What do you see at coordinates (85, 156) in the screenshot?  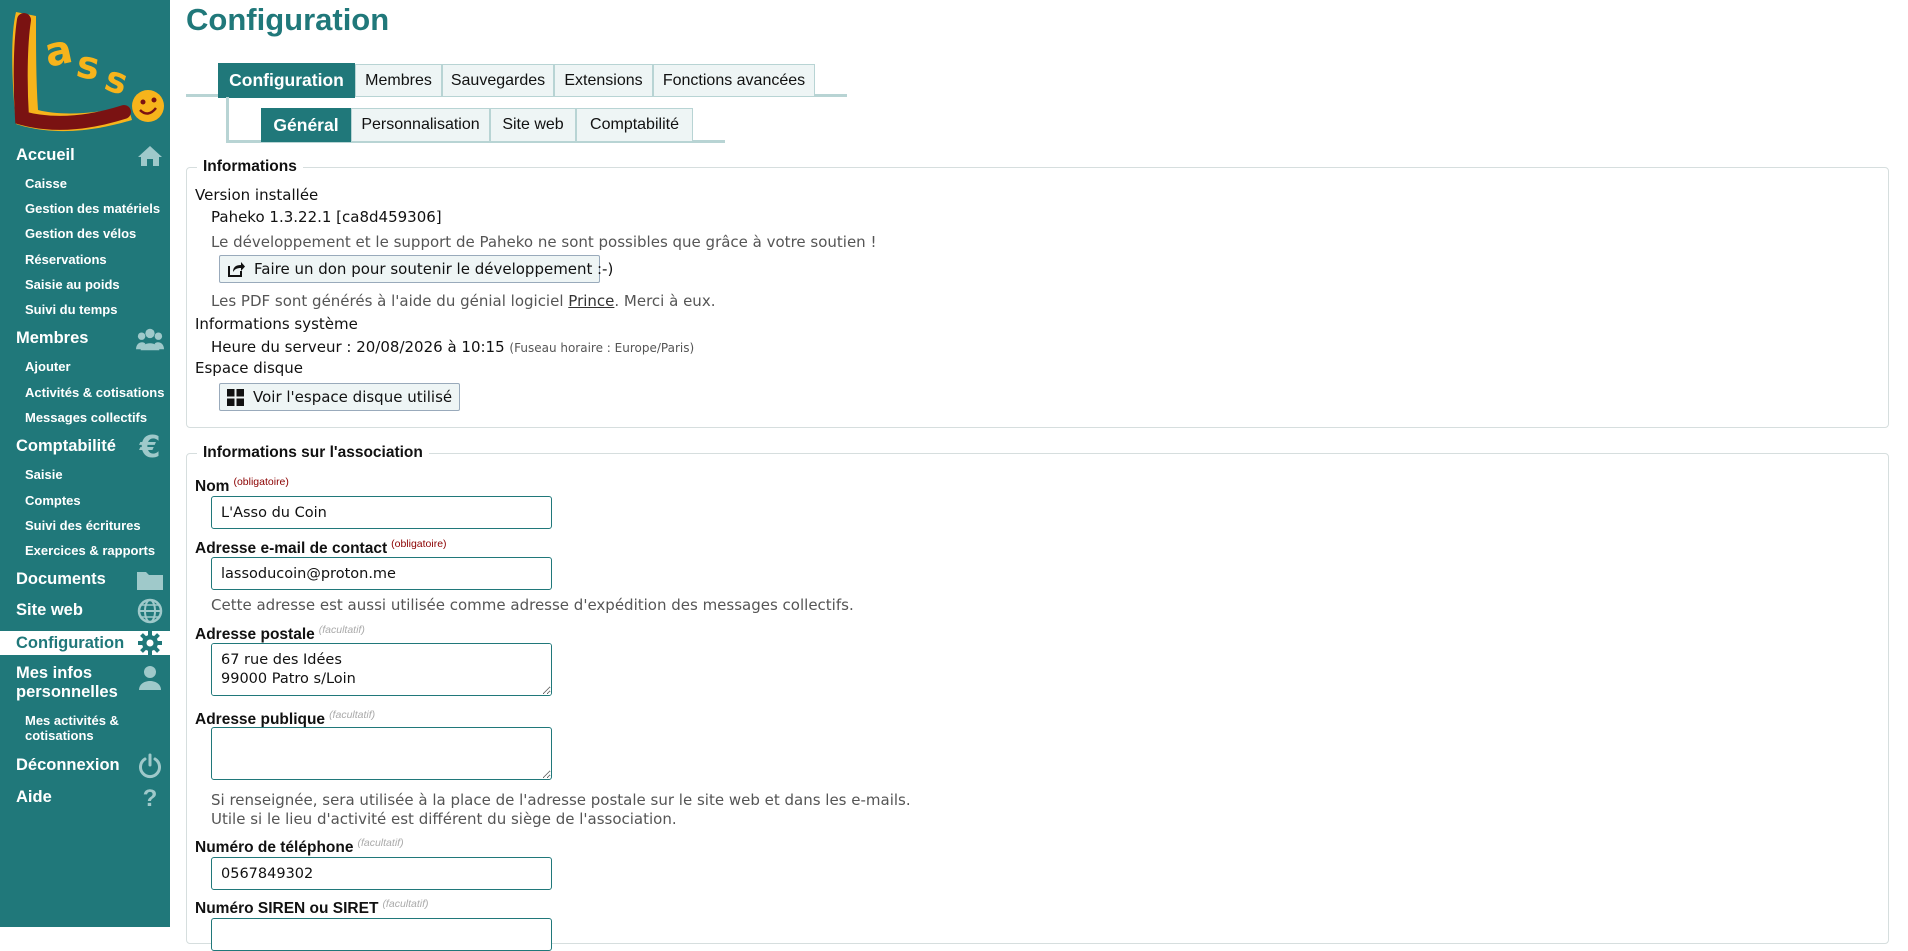 I see `sidebar-item-accueil: Accueil` at bounding box center [85, 156].